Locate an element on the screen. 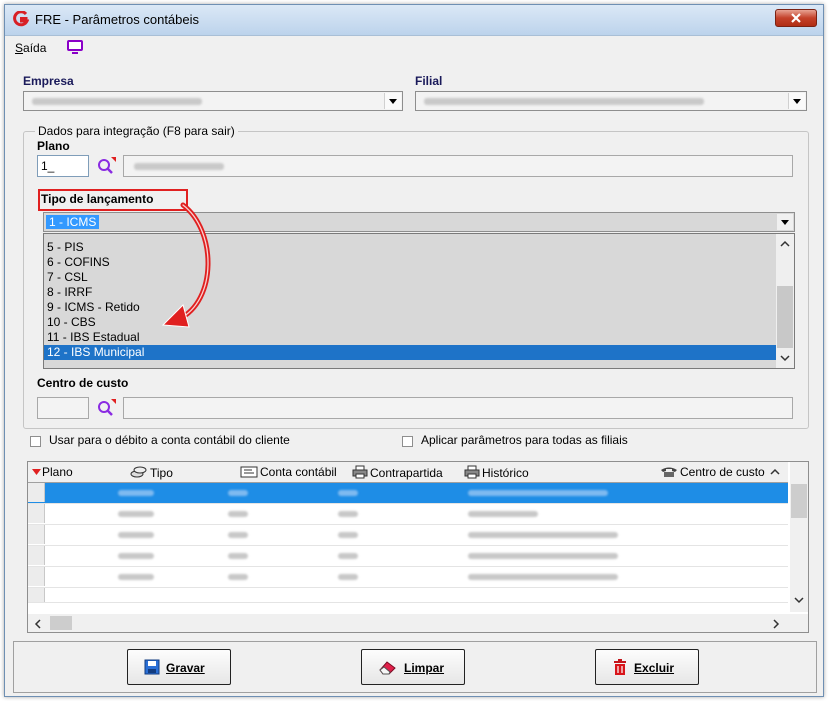 This screenshot has width=829, height=701. card-icon is located at coordinates (249, 472).